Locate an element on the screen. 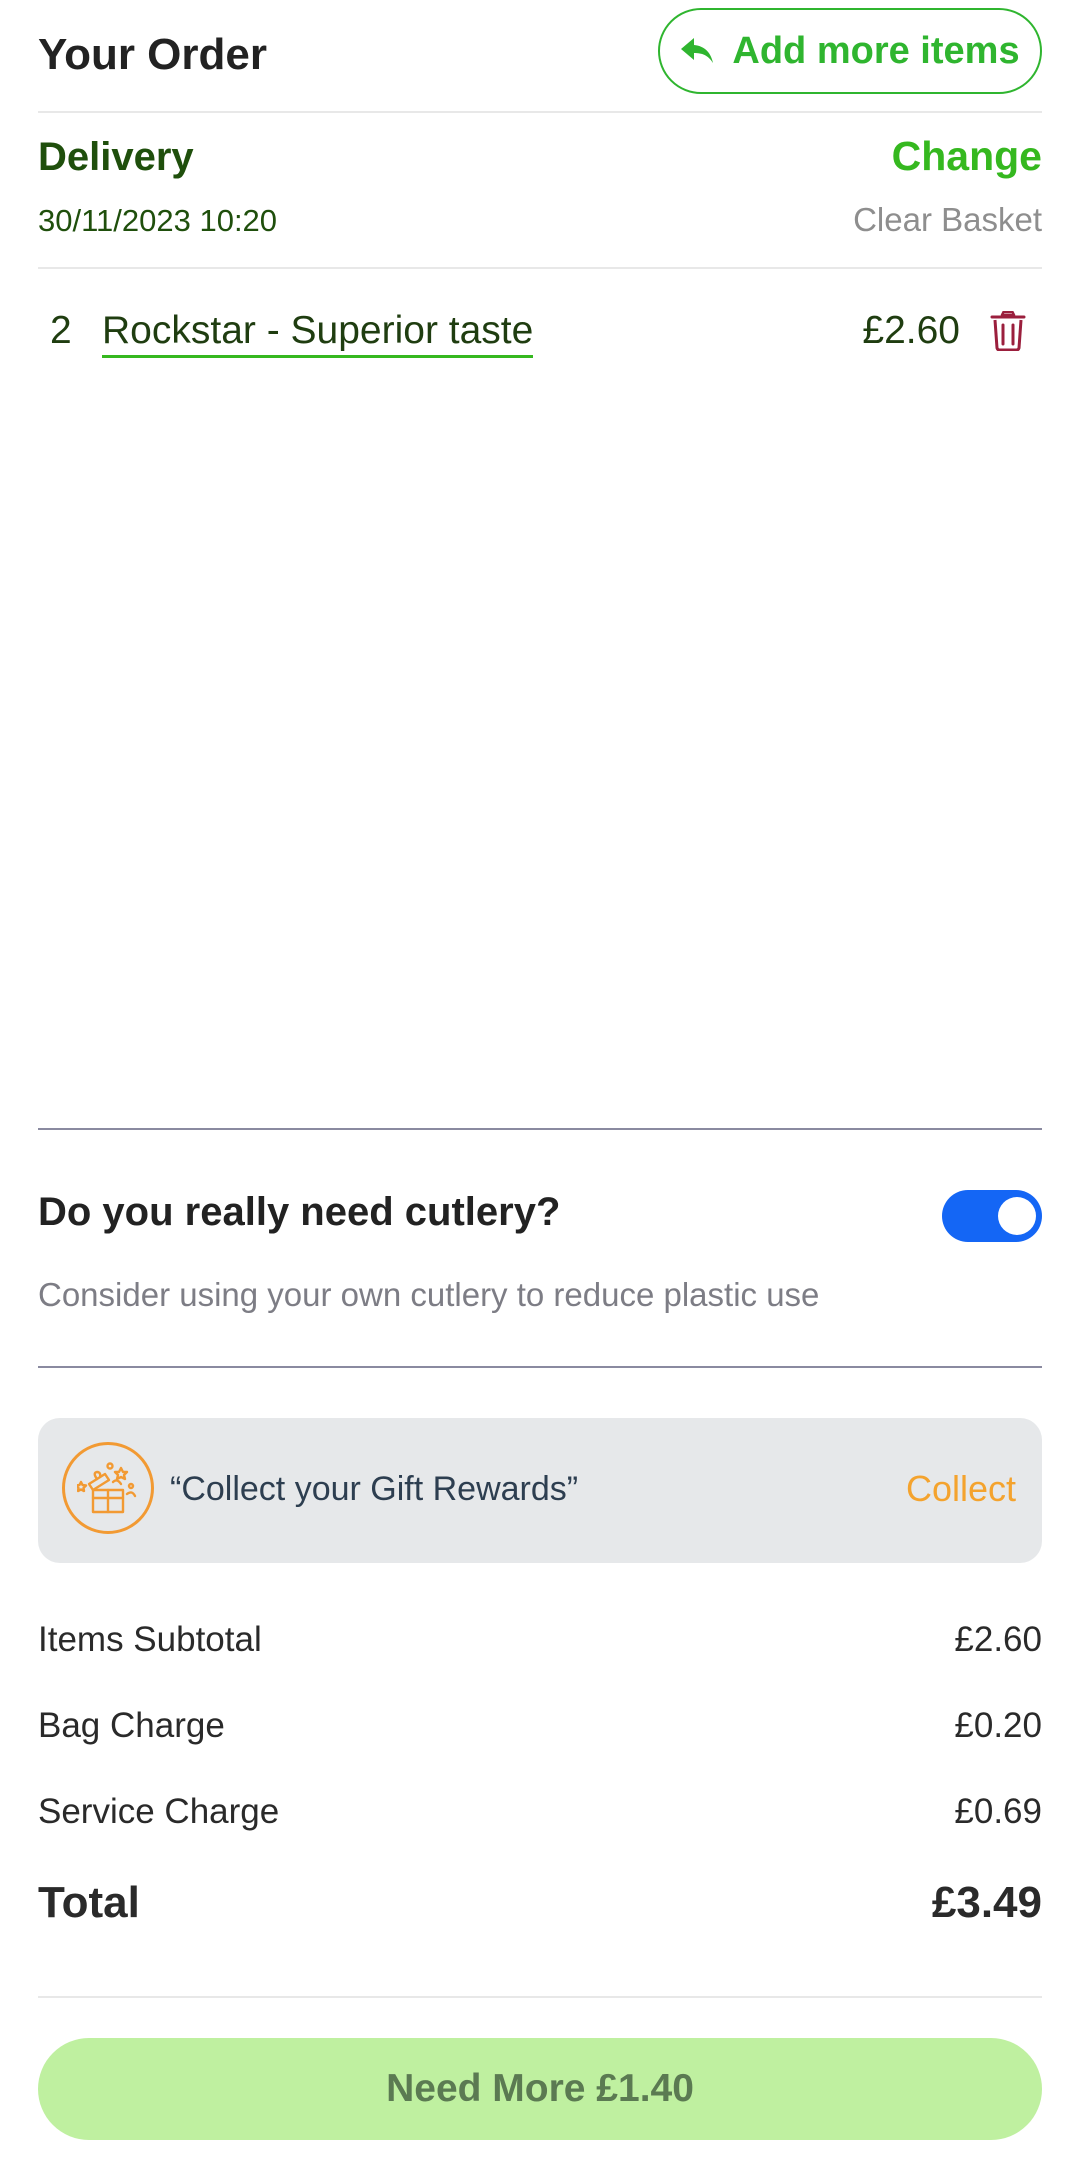 The image size is (1080, 2176). add-more-items-label: Add more items is located at coordinates (876, 50).